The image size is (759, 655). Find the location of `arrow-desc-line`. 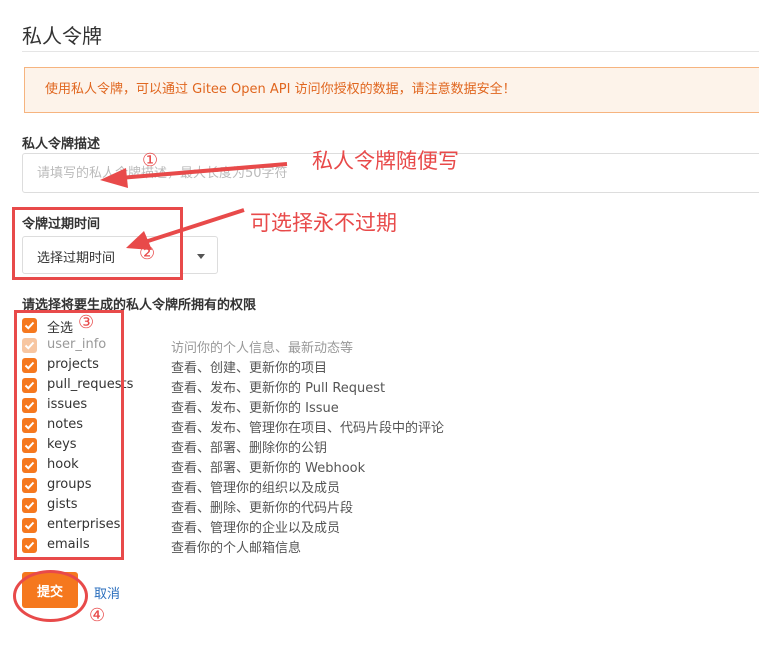

arrow-desc-line is located at coordinates (203, 171).